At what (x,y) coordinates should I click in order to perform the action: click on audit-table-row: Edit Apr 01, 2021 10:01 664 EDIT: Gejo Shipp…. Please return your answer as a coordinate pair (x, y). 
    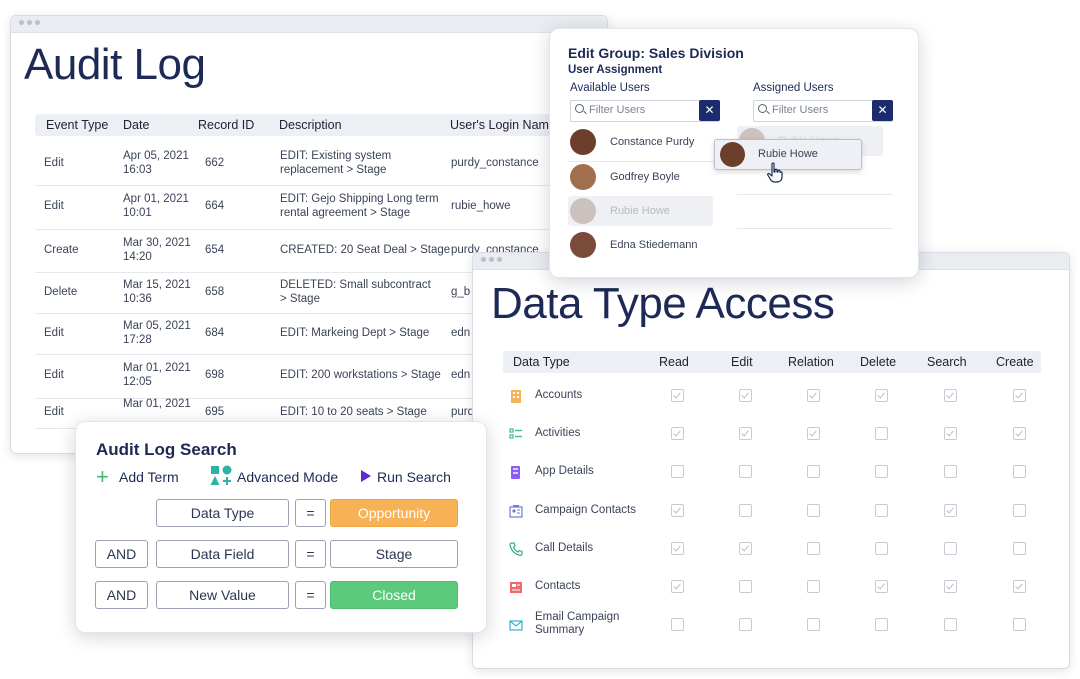
    Looking at the image, I should click on (321, 207).